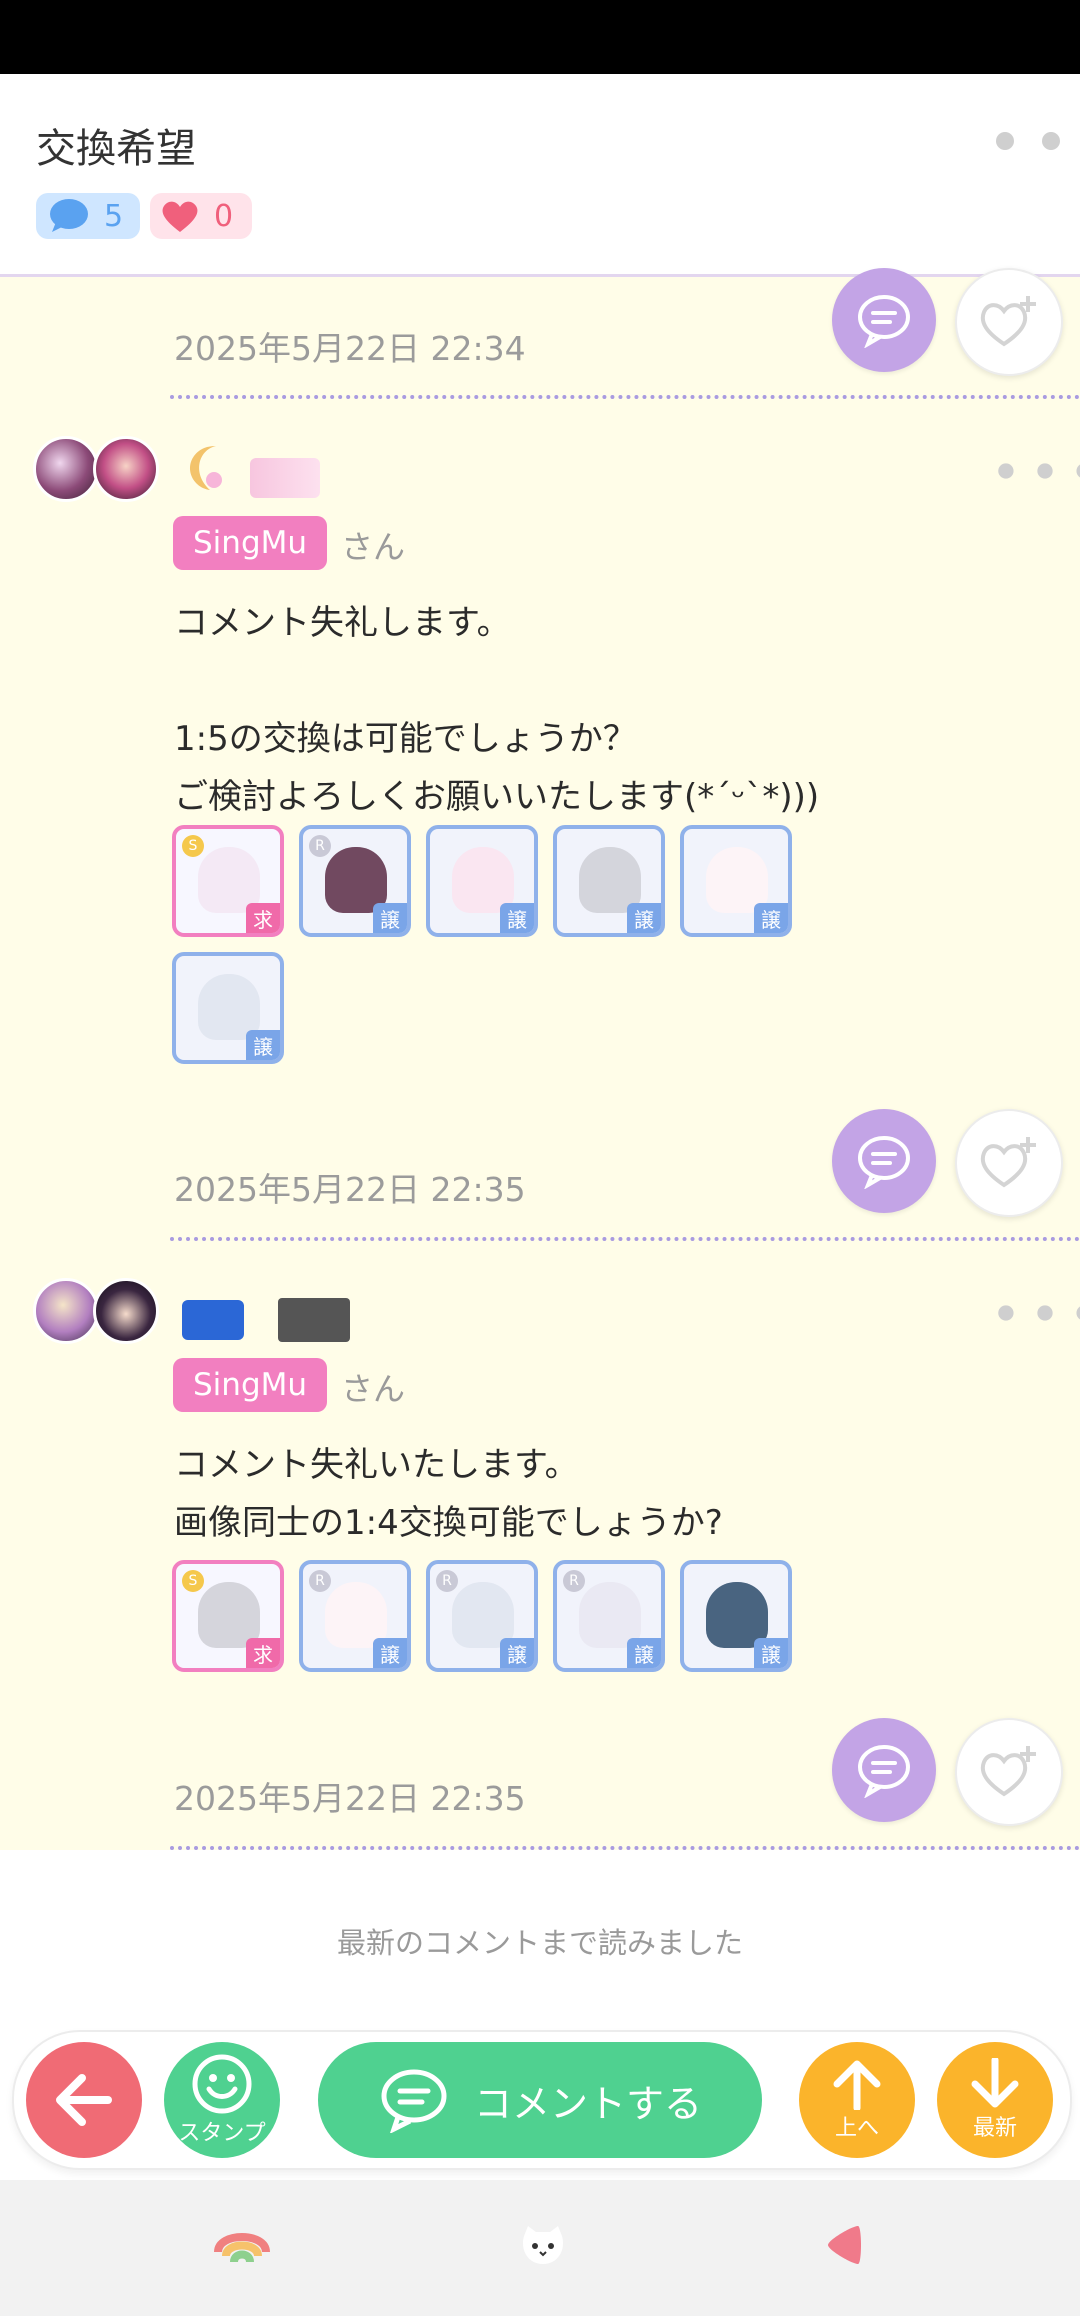  Describe the element at coordinates (242, 2245) in the screenshot. I see `rainbow-nav-icon` at that location.